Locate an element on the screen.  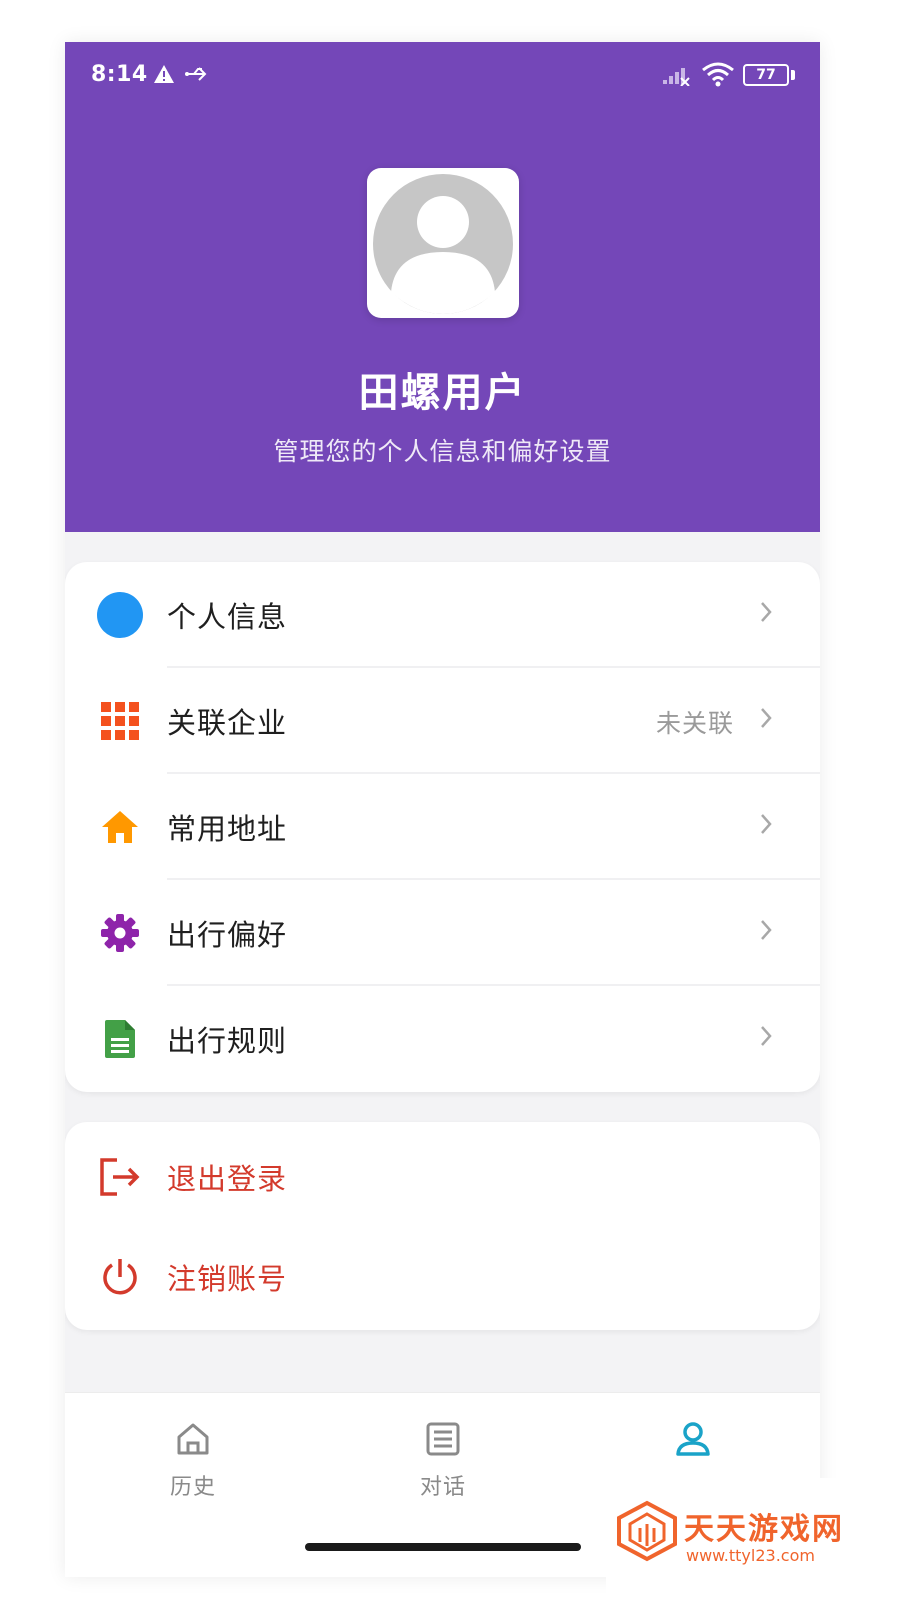
tab-chat: 对话 is located at coordinates (443, 1471).